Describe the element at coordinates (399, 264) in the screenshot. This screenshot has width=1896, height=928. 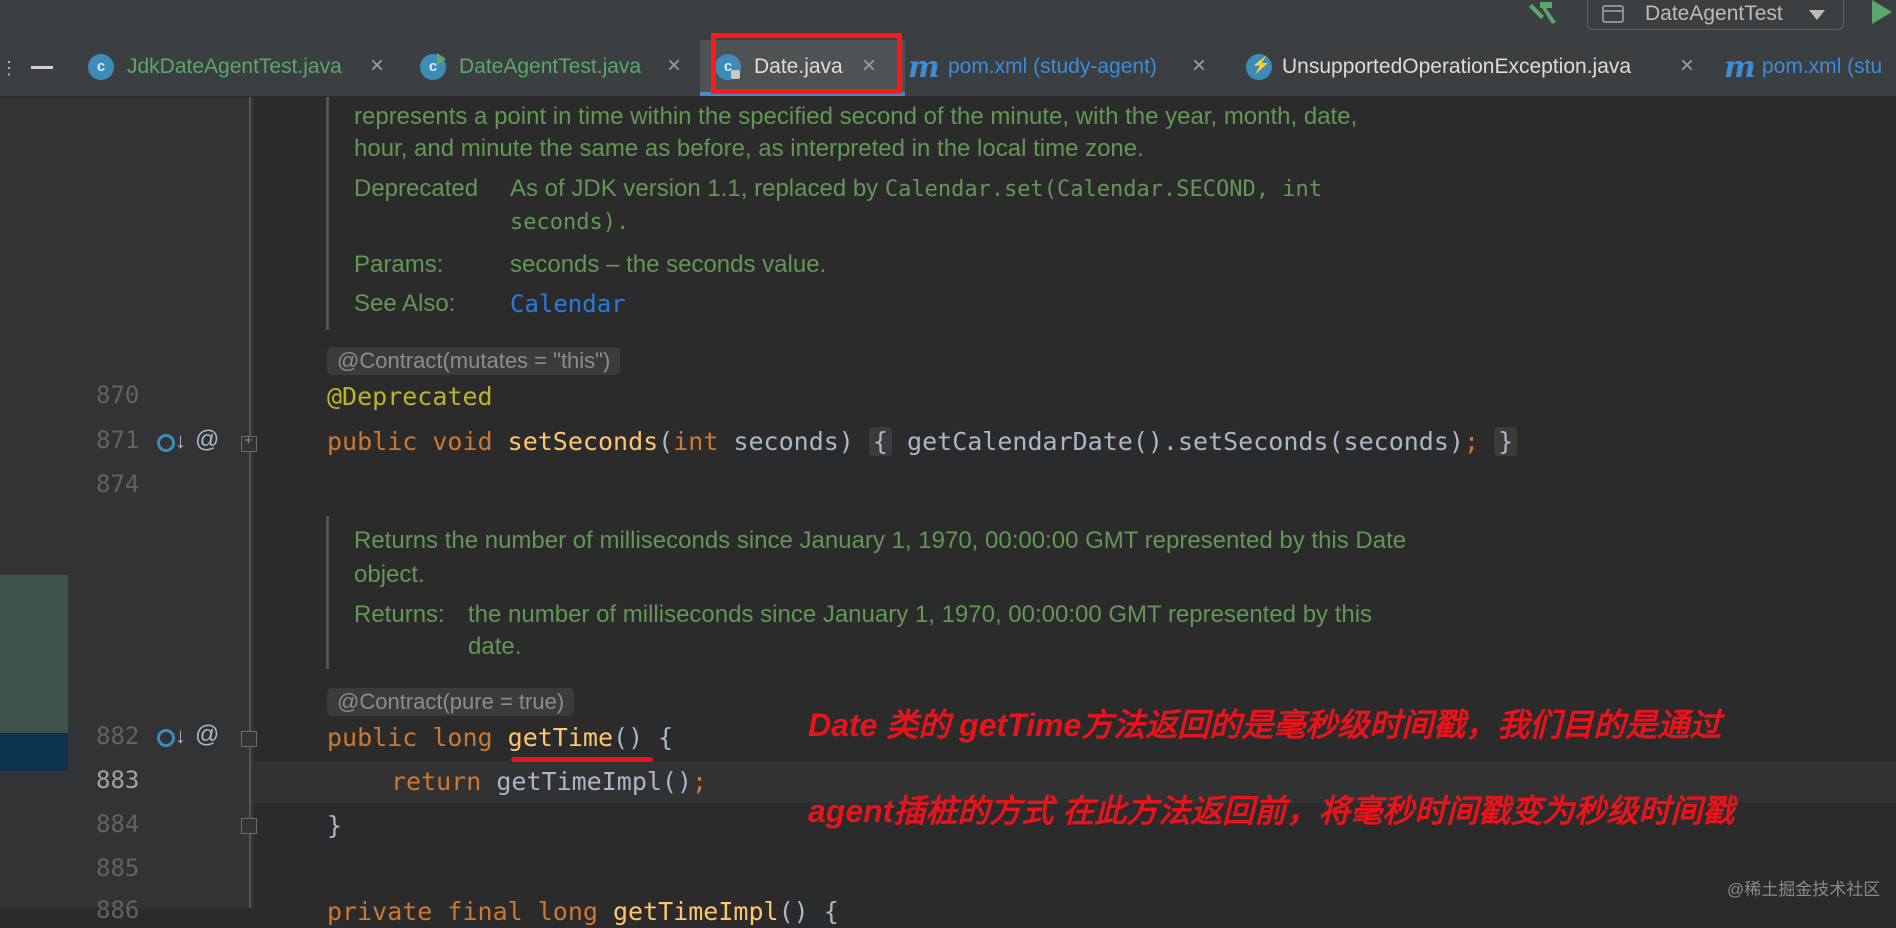
I see `doc-params-label: Params:` at that location.